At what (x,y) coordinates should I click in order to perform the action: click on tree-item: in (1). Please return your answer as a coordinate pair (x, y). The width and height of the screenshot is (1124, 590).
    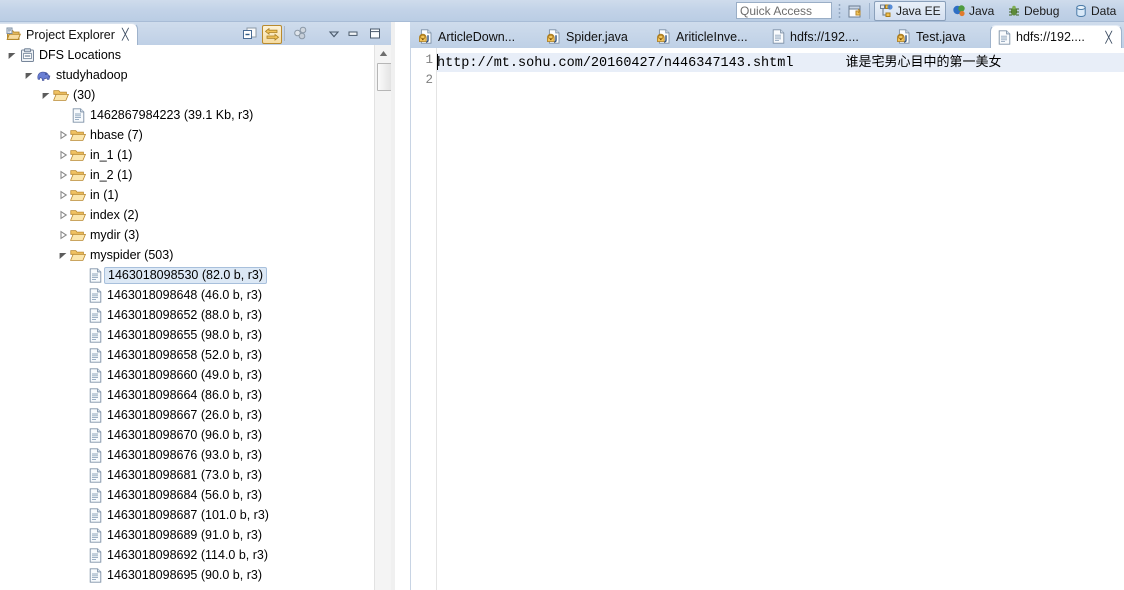
    Looking at the image, I should click on (187, 195).